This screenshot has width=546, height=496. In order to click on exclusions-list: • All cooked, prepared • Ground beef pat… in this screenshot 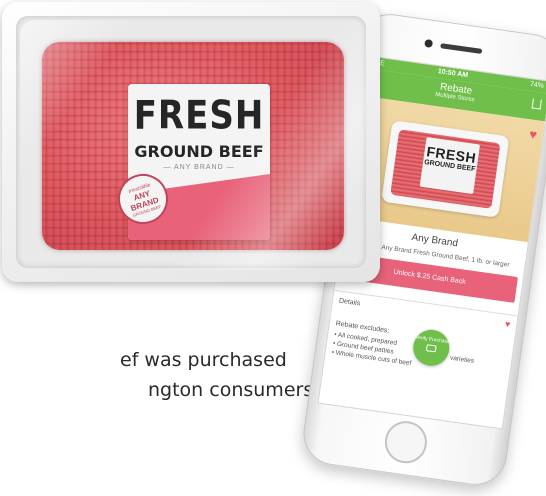, I will do `click(372, 349)`.